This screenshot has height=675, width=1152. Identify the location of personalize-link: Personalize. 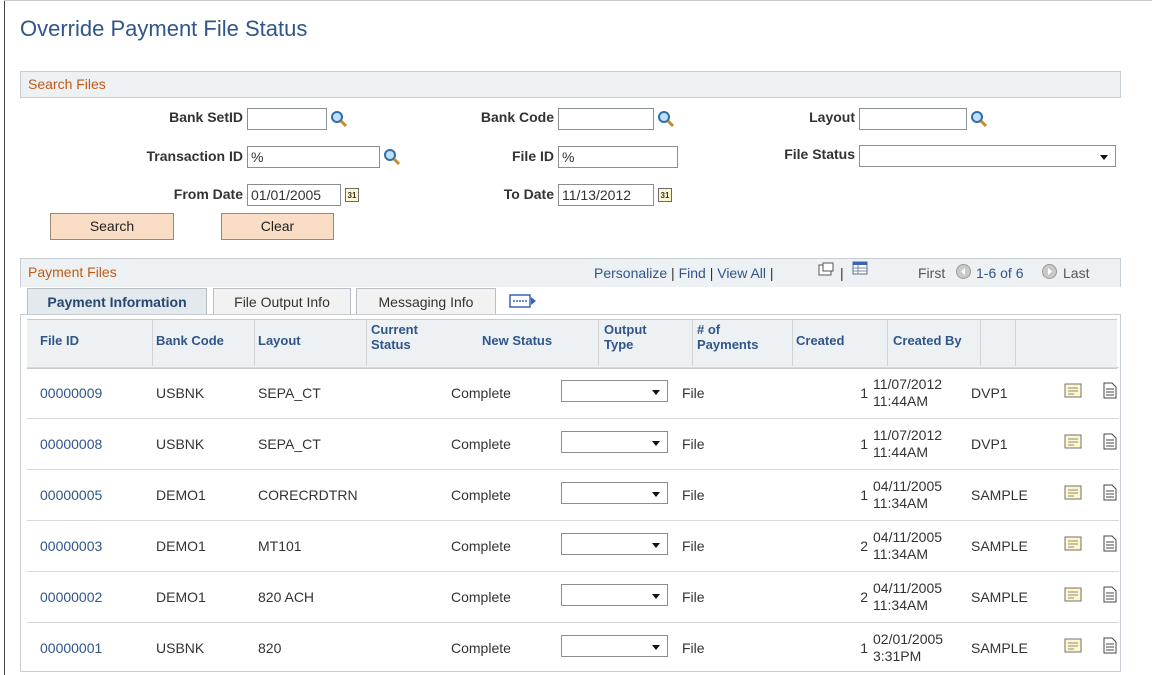
(630, 273).